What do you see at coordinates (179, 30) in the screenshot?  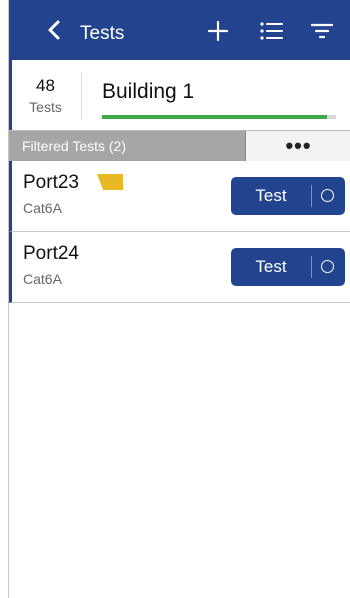 I see `app-header: Tests` at bounding box center [179, 30].